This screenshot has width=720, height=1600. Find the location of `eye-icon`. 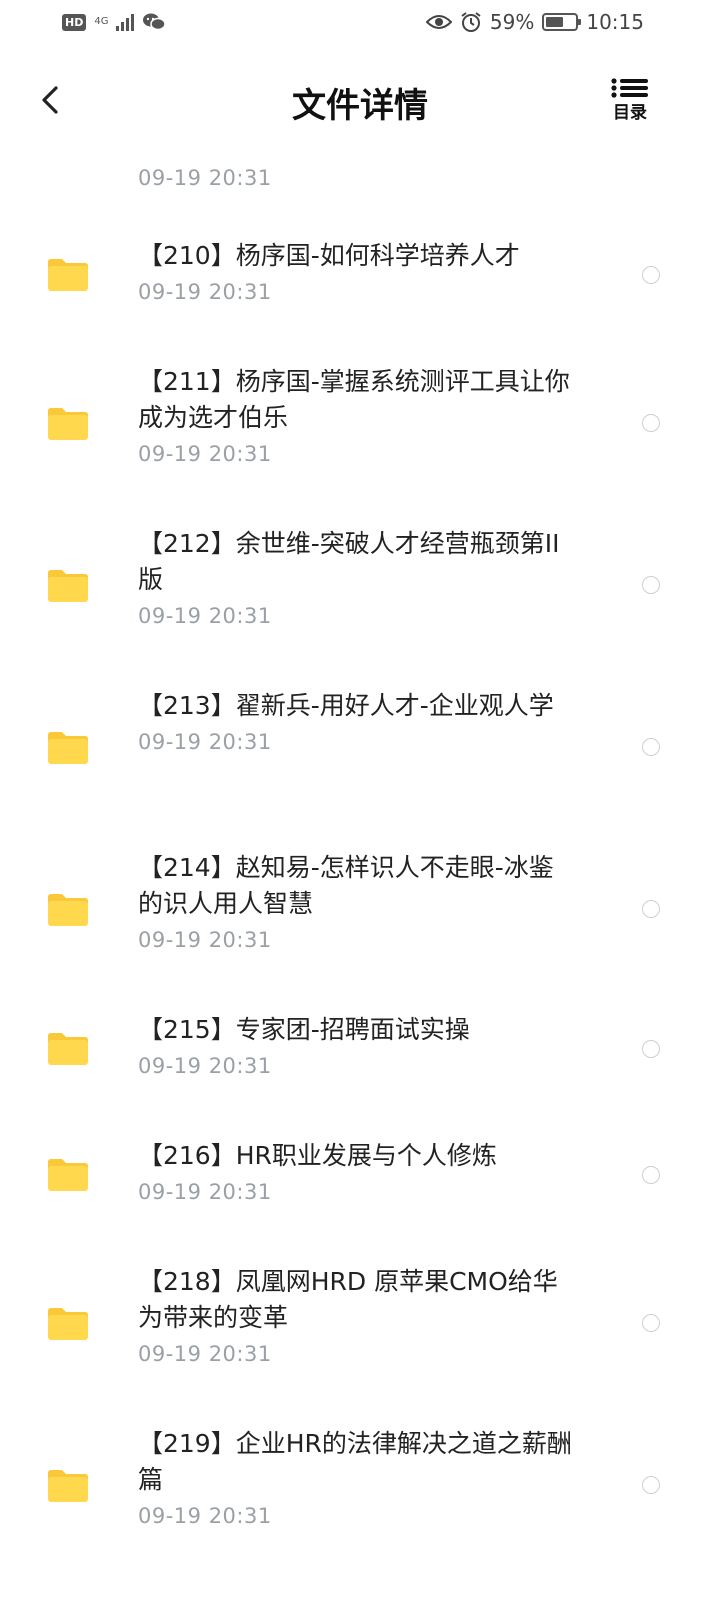

eye-icon is located at coordinates (438, 22).